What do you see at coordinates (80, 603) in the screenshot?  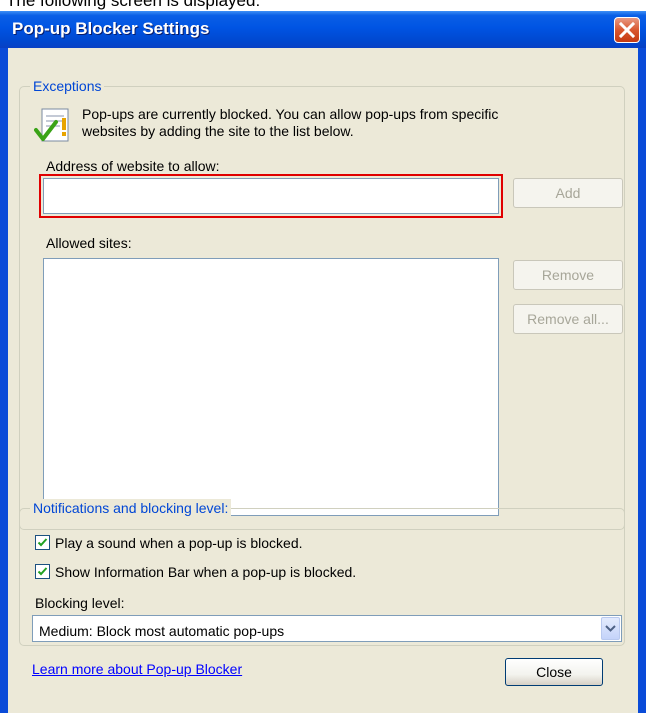 I see `blocking-level-label: Blocking level:` at bounding box center [80, 603].